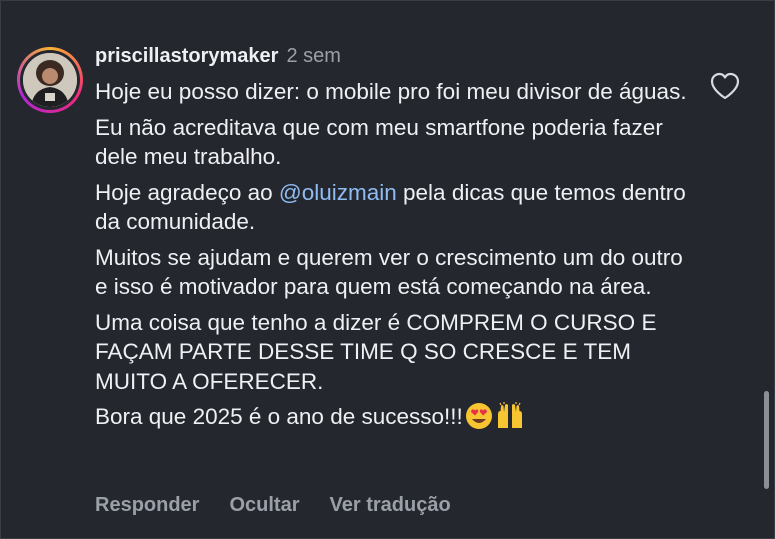 This screenshot has width=775, height=539. What do you see at coordinates (187, 192) in the screenshot?
I see `comment-text: Hoje agradeço ao` at bounding box center [187, 192].